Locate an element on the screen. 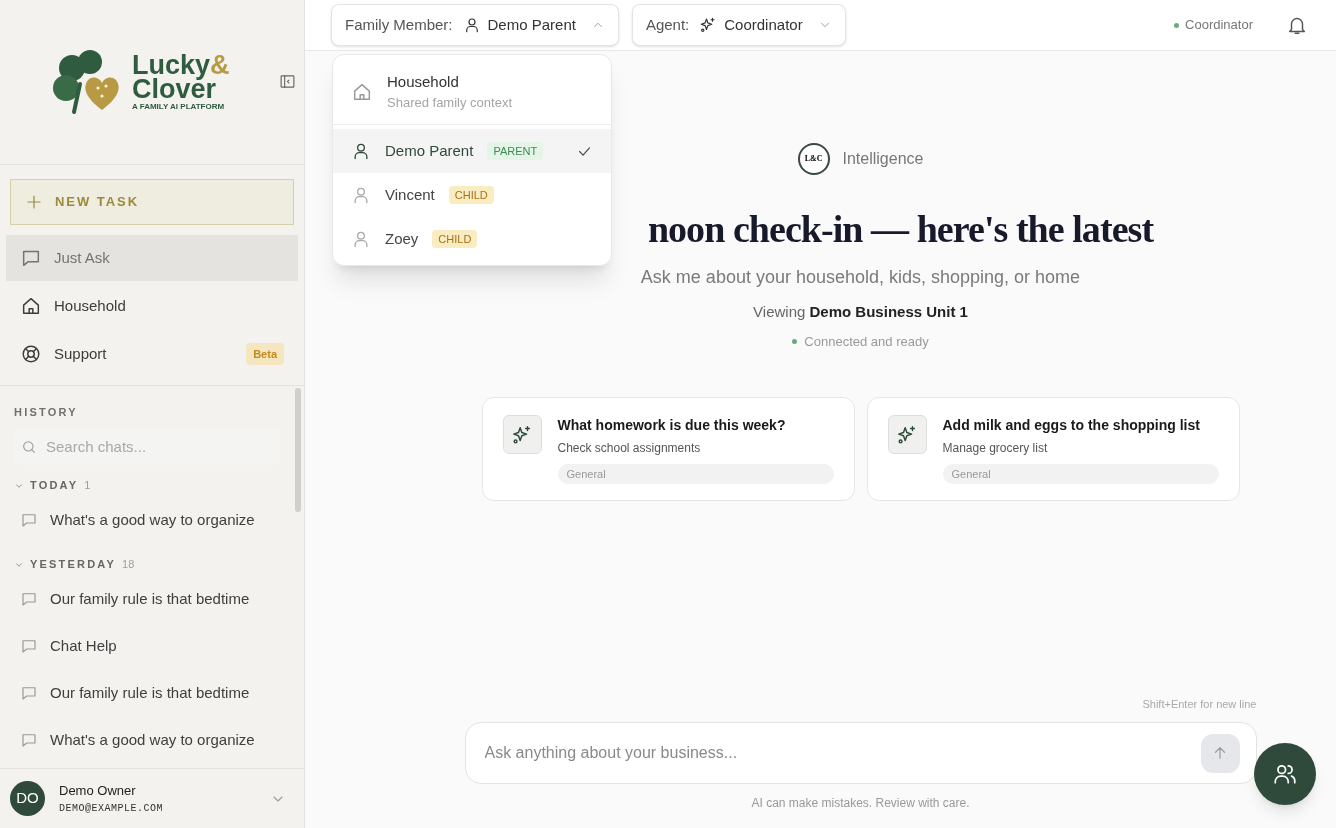 The image size is (1336, 828). search-icon is located at coordinates (29, 446).